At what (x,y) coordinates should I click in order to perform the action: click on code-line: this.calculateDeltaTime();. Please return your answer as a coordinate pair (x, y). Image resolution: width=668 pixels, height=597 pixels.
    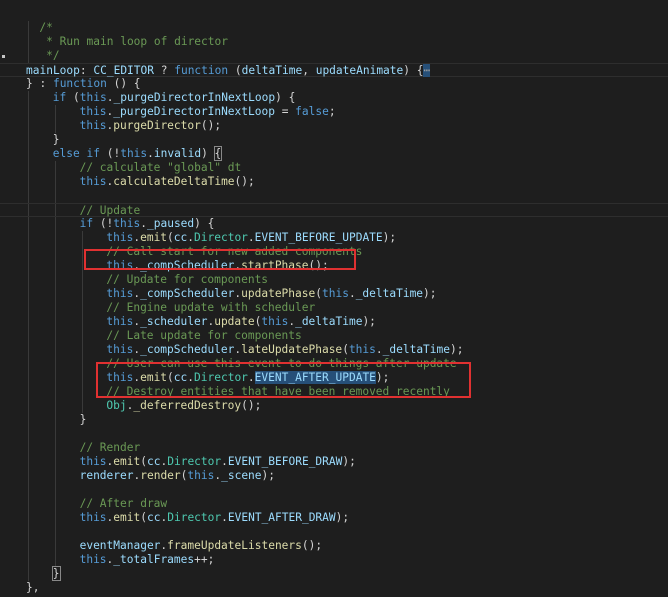
    Looking at the image, I should click on (334, 182).